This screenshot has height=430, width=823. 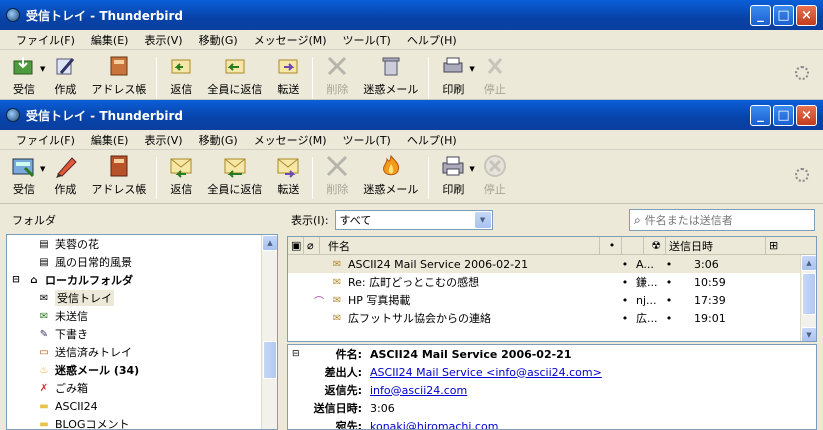 What do you see at coordinates (24, 66) in the screenshot?
I see `get-mail-icon` at bounding box center [24, 66].